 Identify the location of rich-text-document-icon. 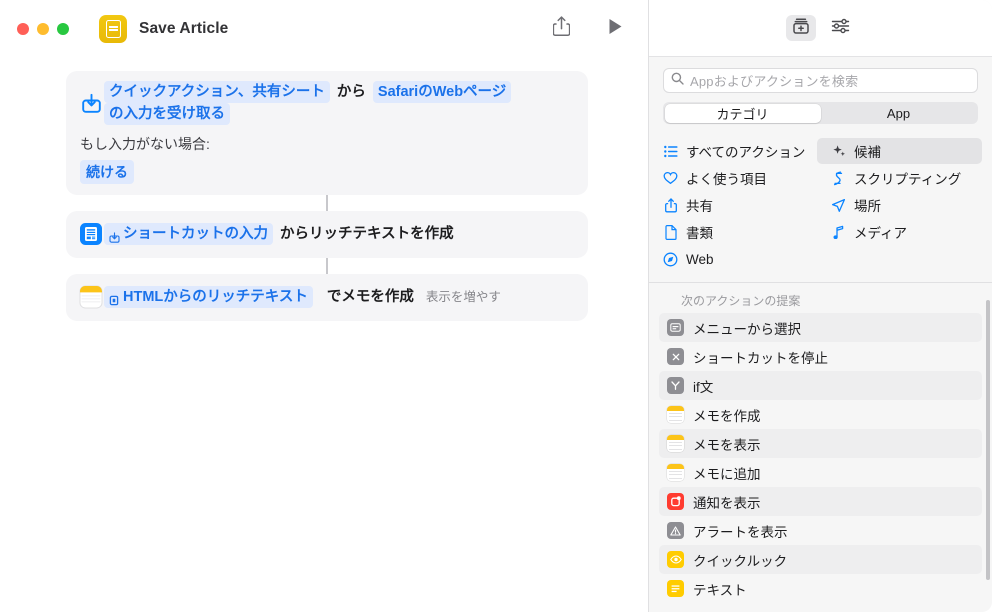
(91, 234).